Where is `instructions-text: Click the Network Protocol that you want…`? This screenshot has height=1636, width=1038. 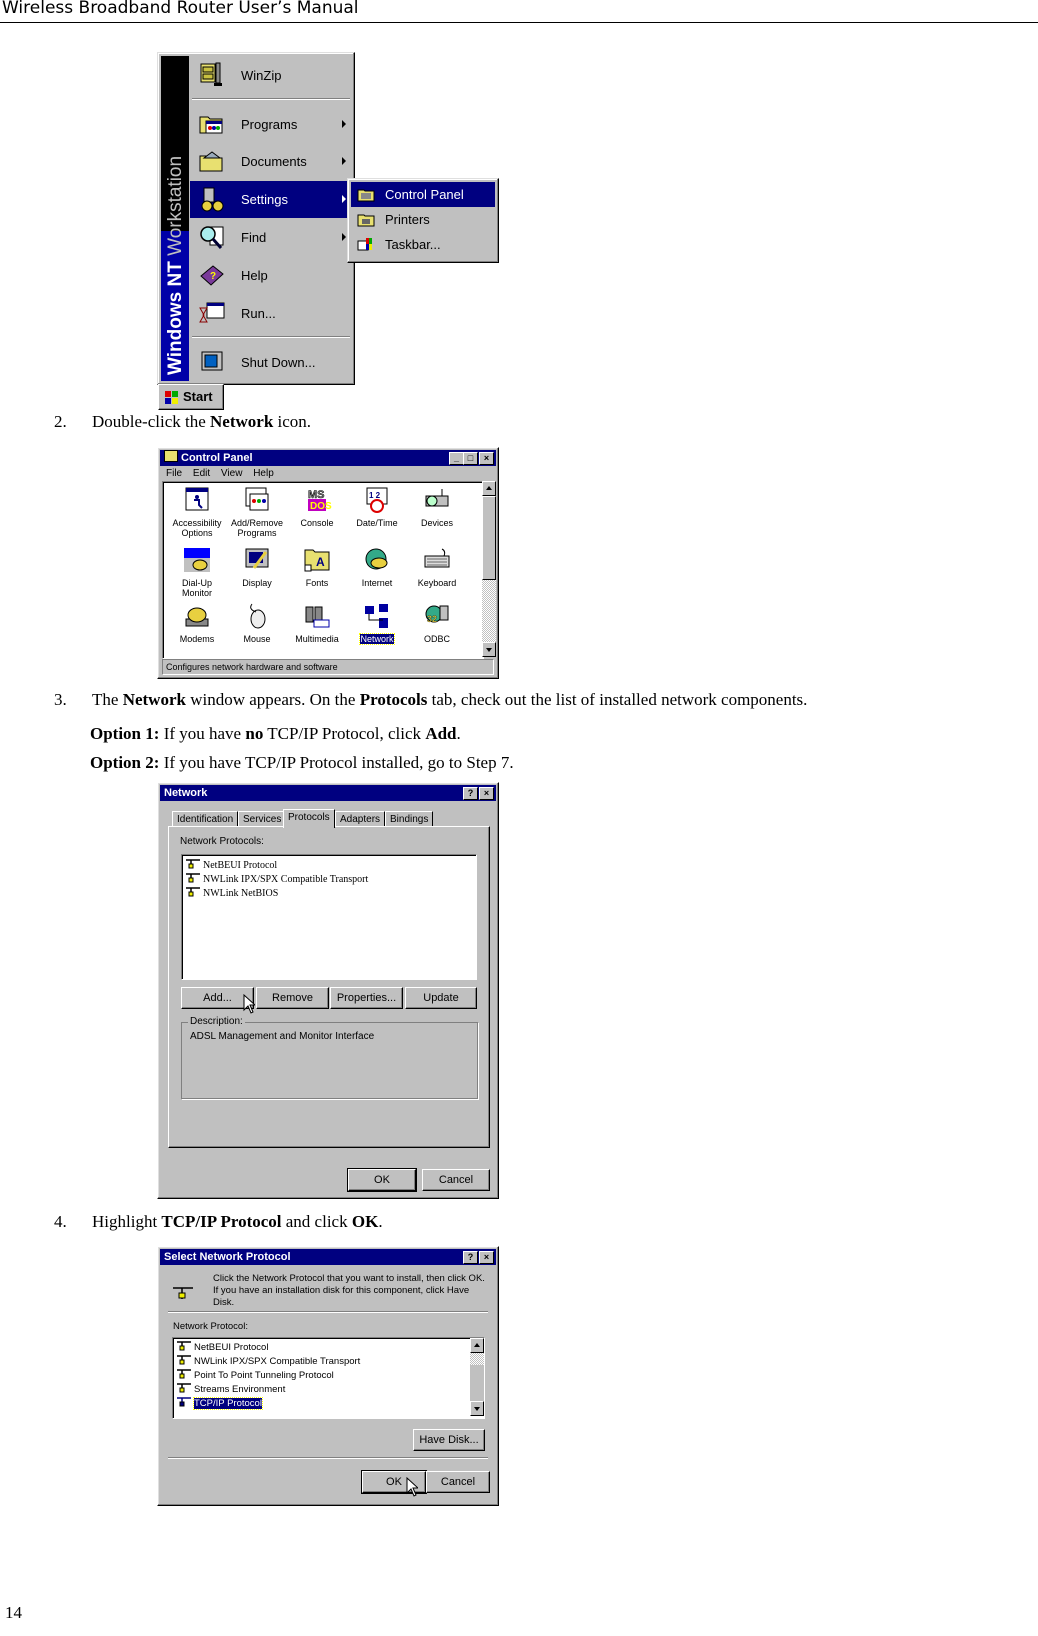 instructions-text: Click the Network Protocol that you want… is located at coordinates (349, 1290).